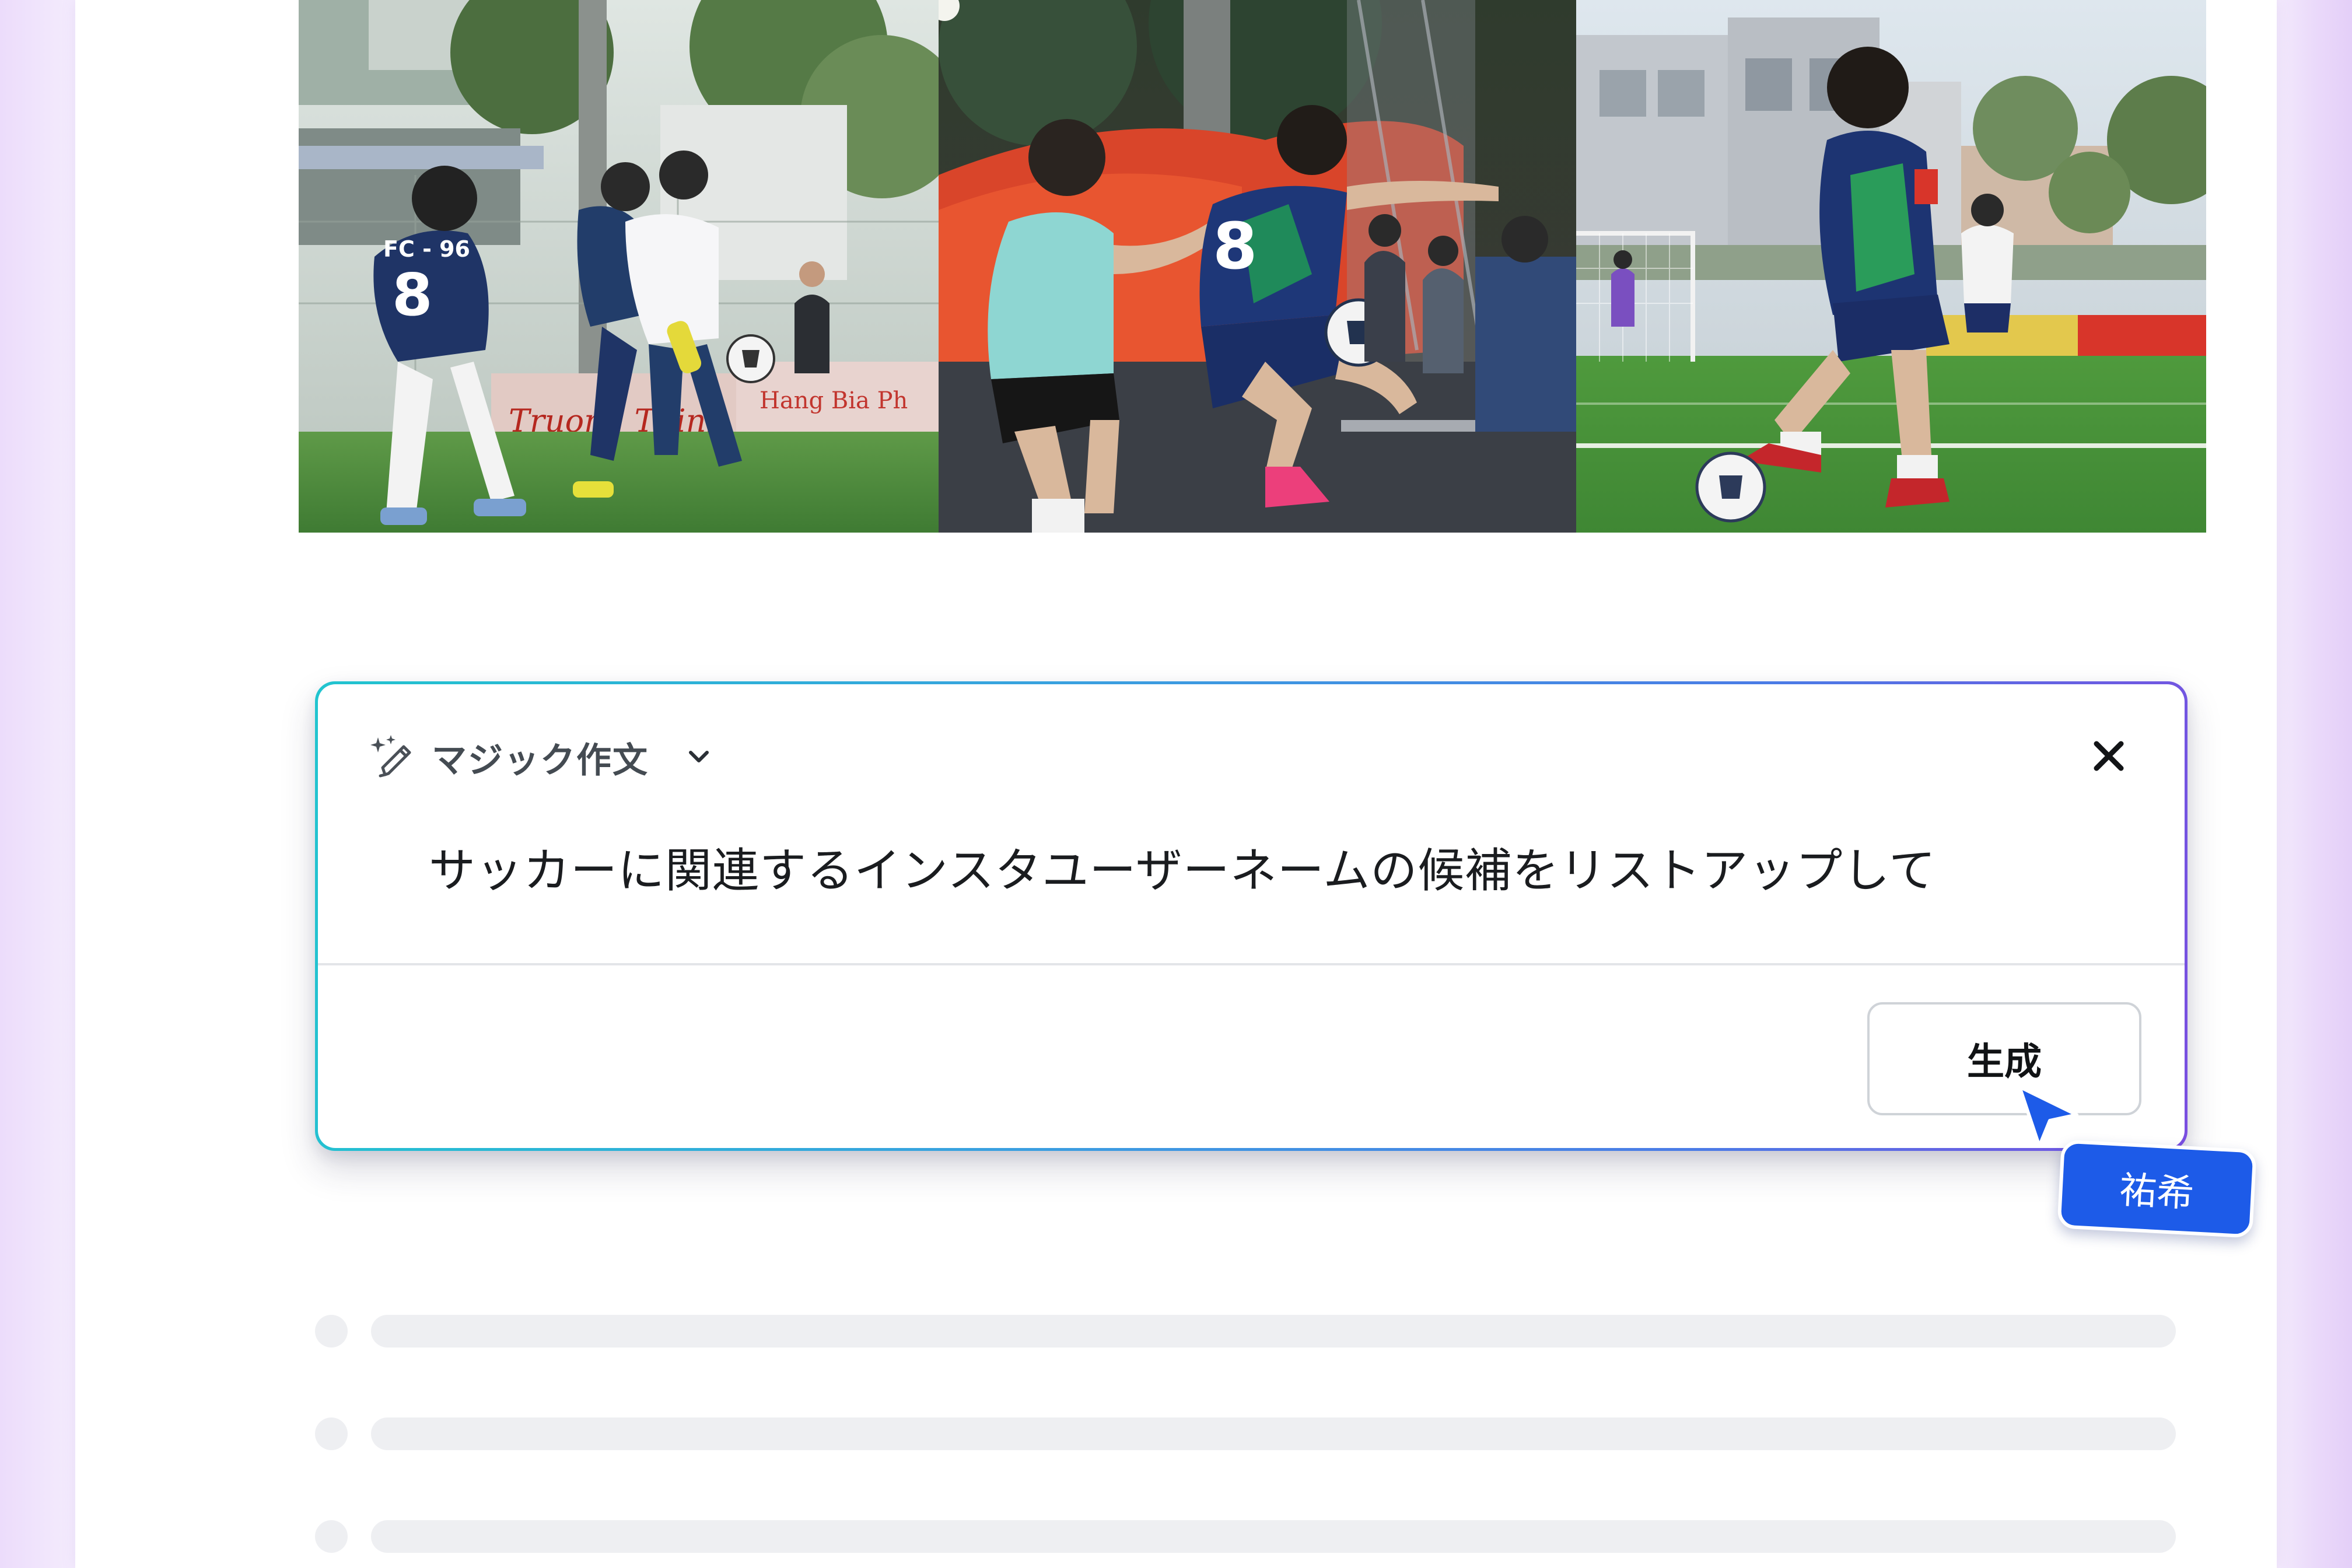 This screenshot has width=2352, height=1568. Describe the element at coordinates (1274, 867) in the screenshot. I see `prompt-input: サッカーに関連するインスタユーザーネームの候補をリストアップして` at that location.